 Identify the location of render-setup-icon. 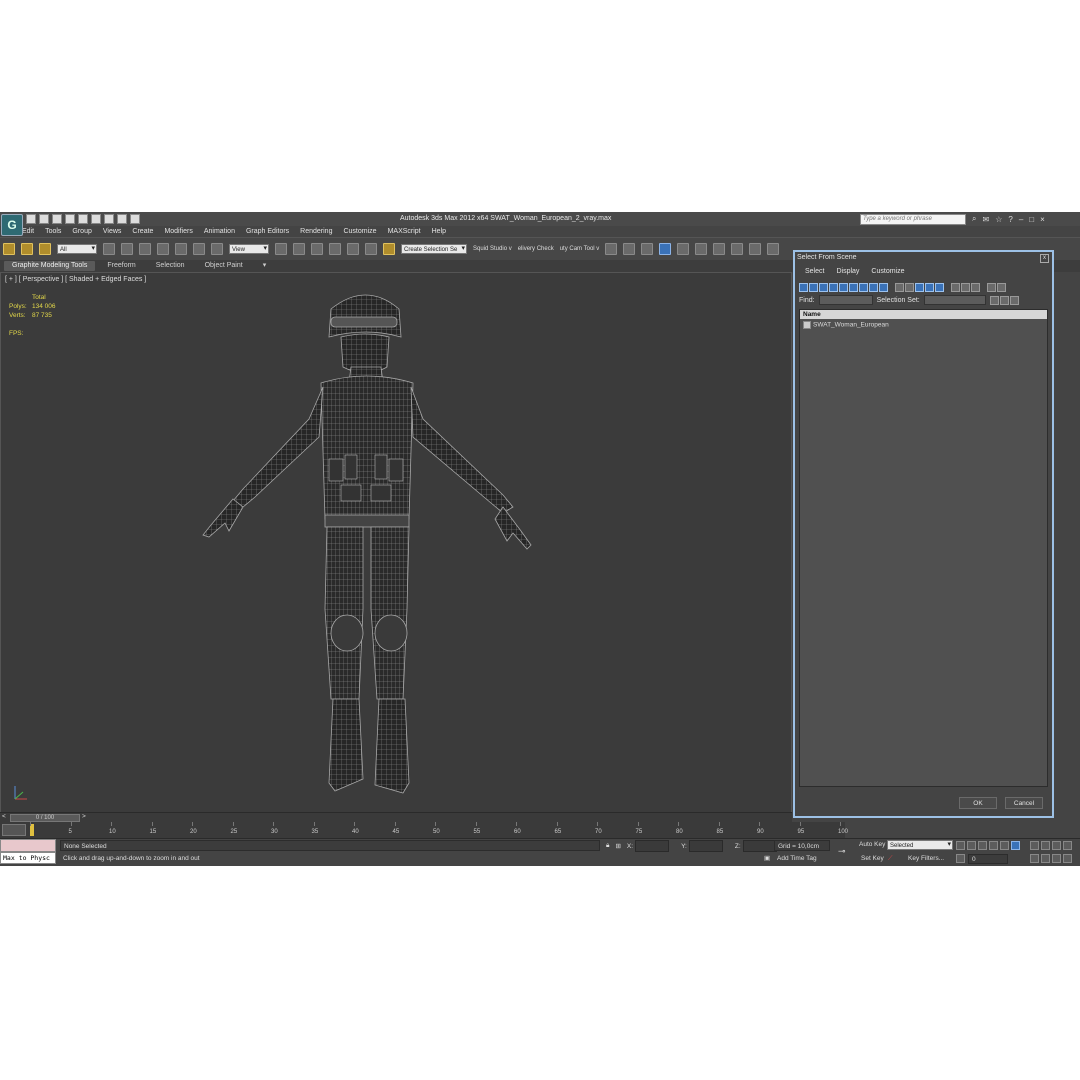
(737, 249).